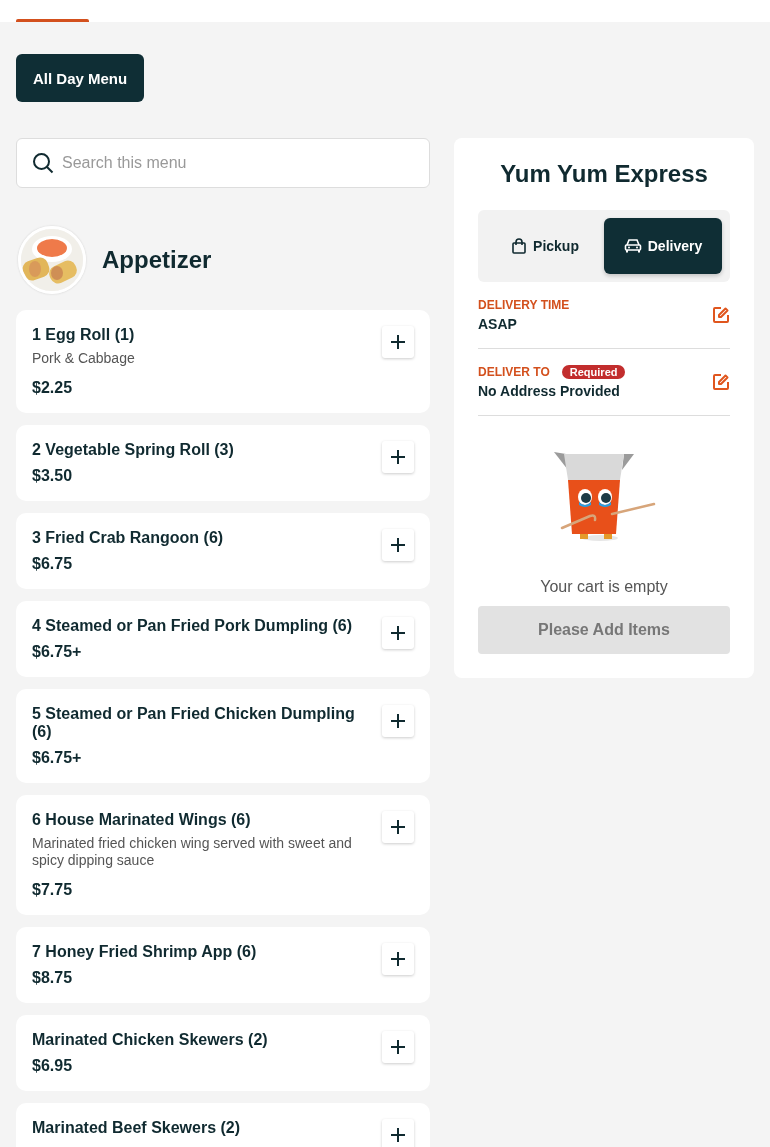 The width and height of the screenshot is (770, 1147). Describe the element at coordinates (83, 358) in the screenshot. I see `item-description: Pork & Cabbage` at that location.